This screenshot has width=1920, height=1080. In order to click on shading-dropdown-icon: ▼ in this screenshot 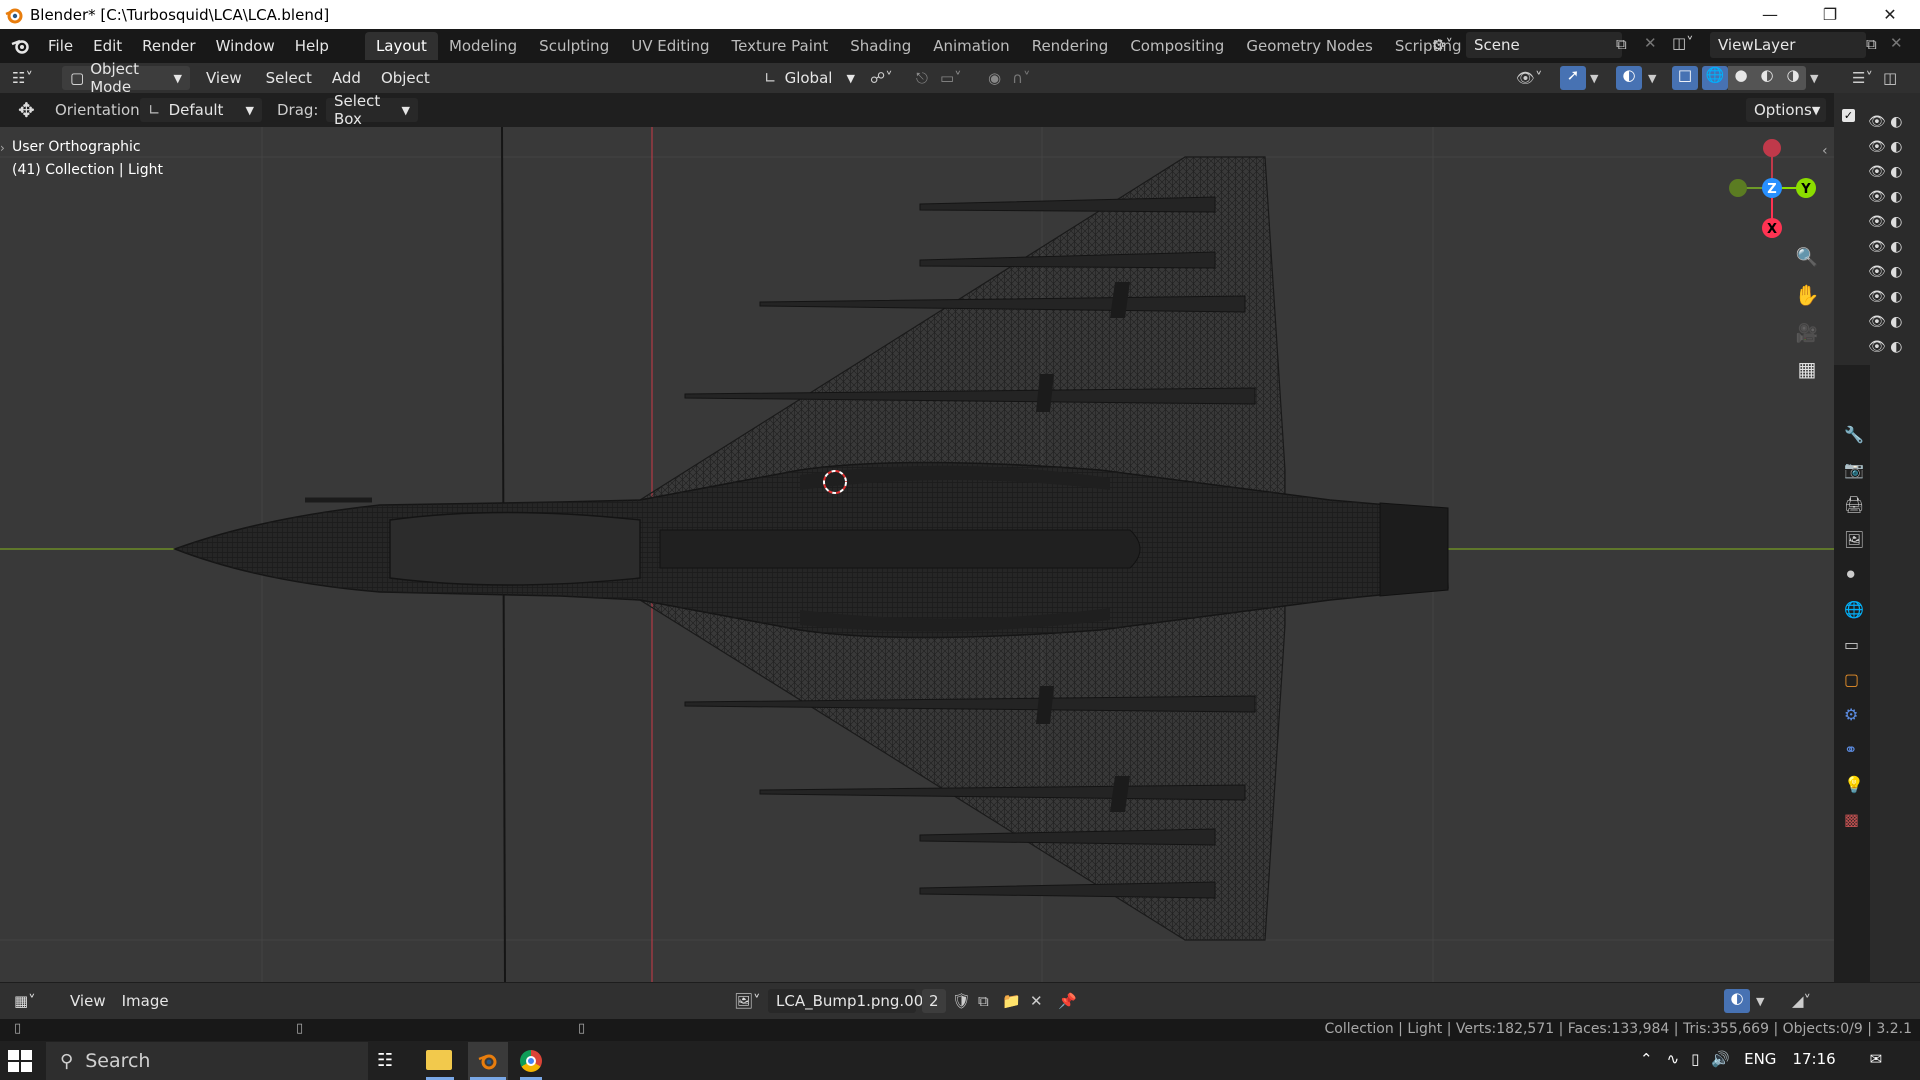, I will do `click(1814, 78)`.